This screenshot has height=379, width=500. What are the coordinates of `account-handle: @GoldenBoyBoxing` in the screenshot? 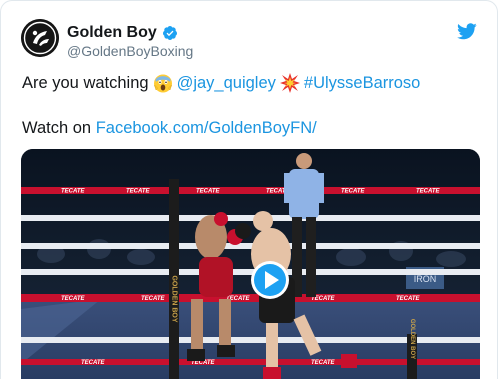 It's located at (130, 51).